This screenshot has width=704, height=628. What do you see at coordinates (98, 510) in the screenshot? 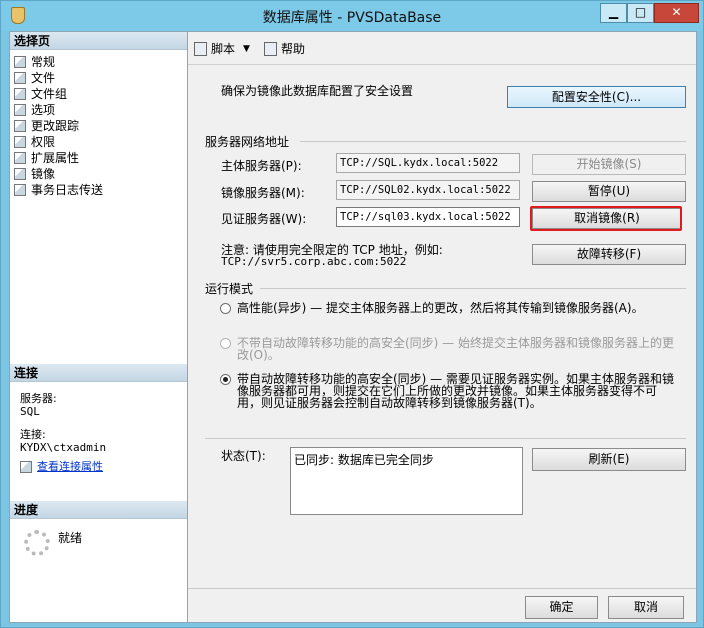
I see `progress-header: 进度` at bounding box center [98, 510].